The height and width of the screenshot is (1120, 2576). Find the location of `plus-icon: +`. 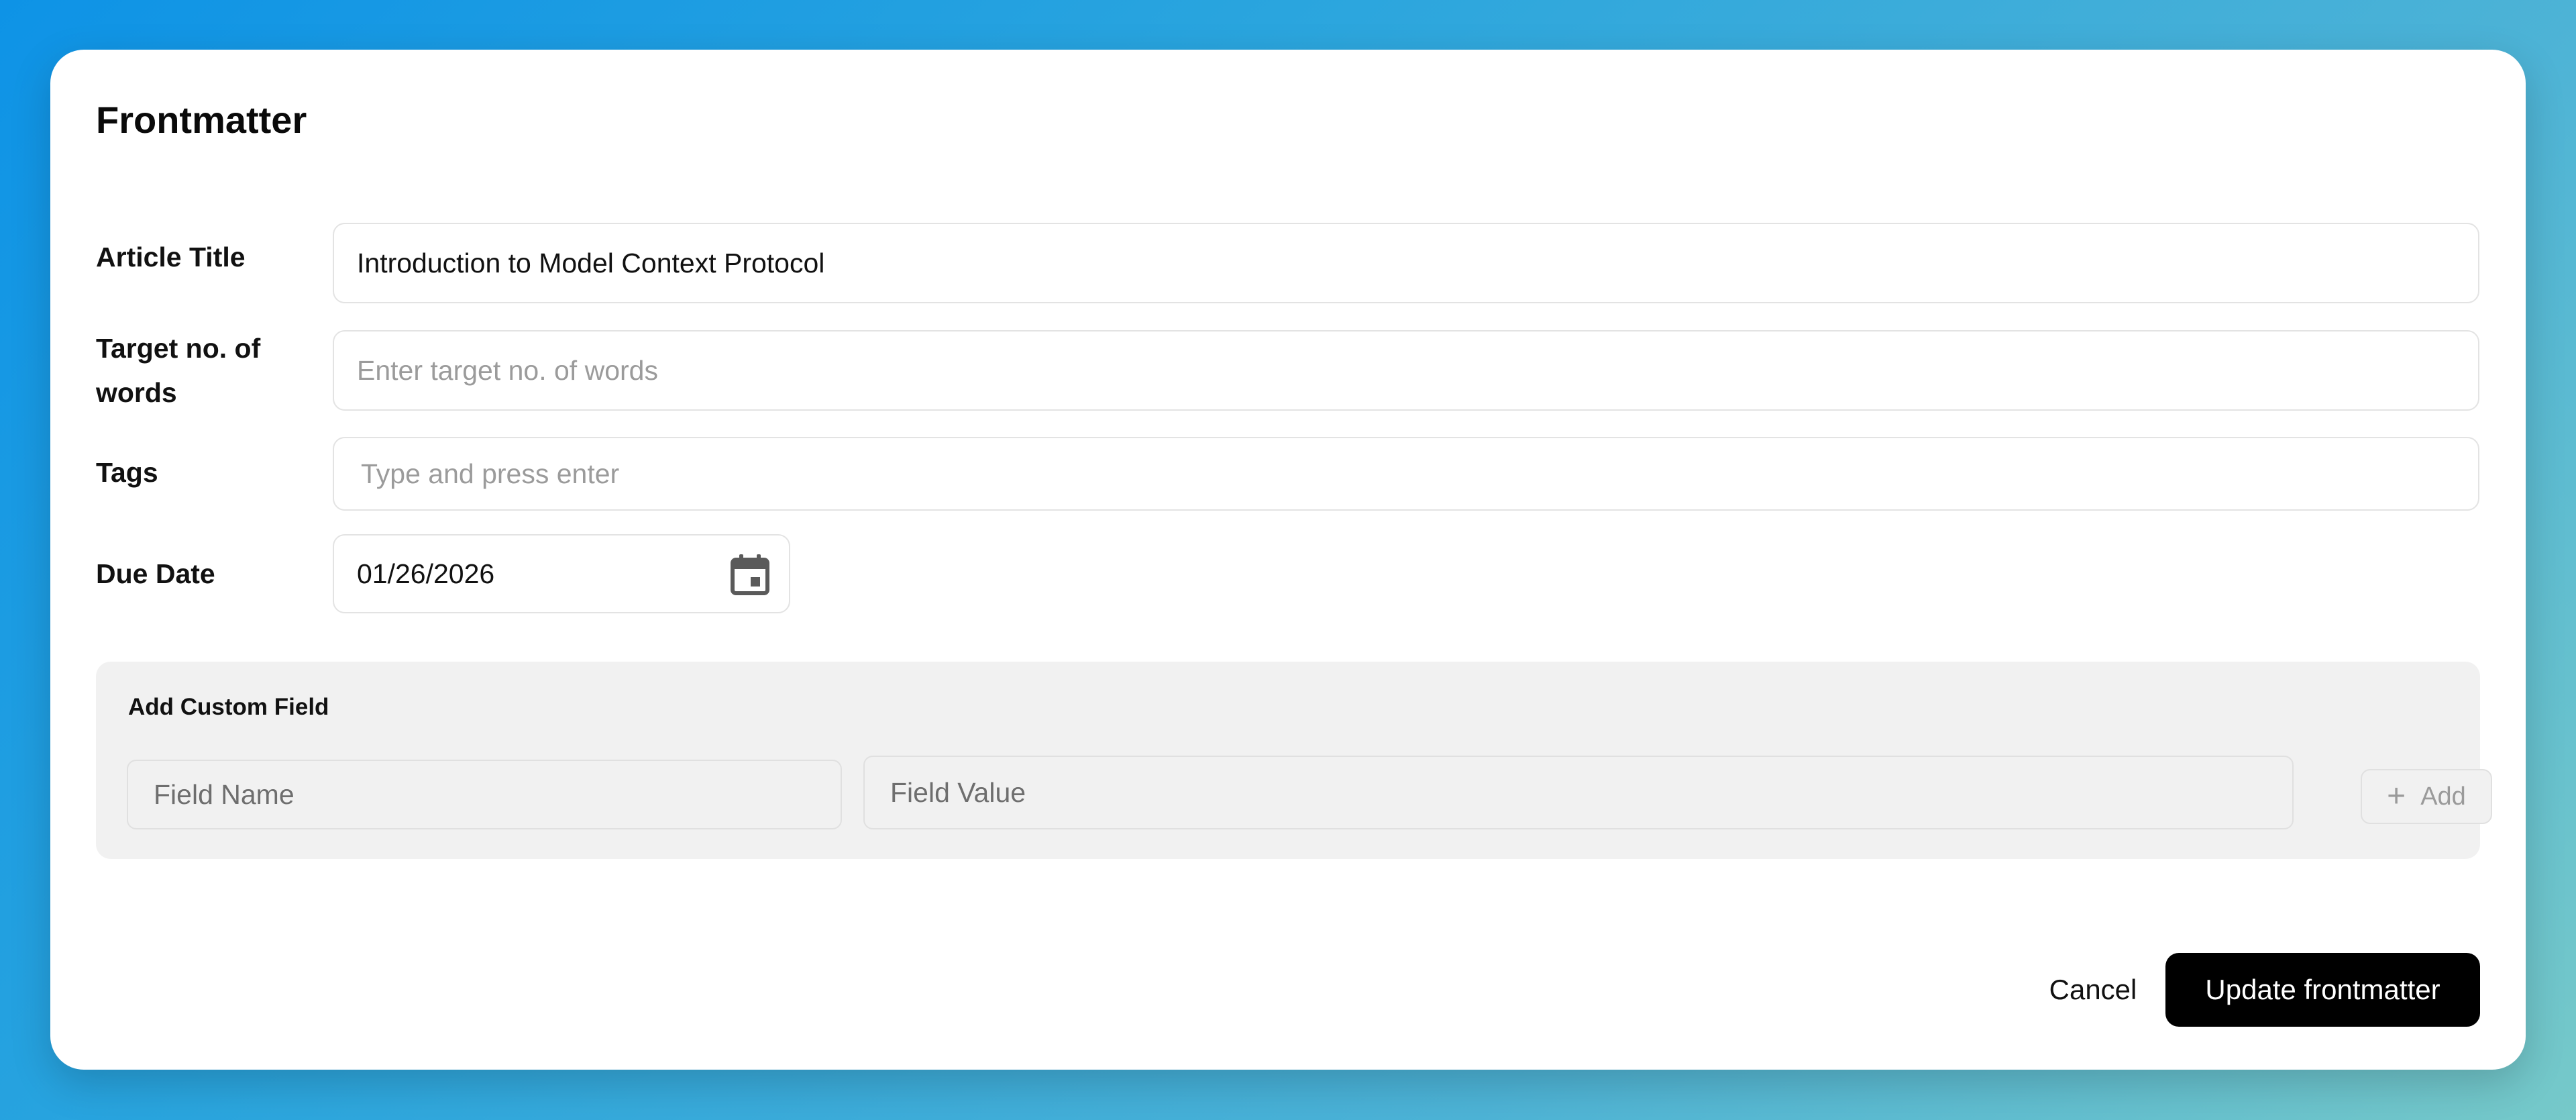

plus-icon: + is located at coordinates (2396, 796).